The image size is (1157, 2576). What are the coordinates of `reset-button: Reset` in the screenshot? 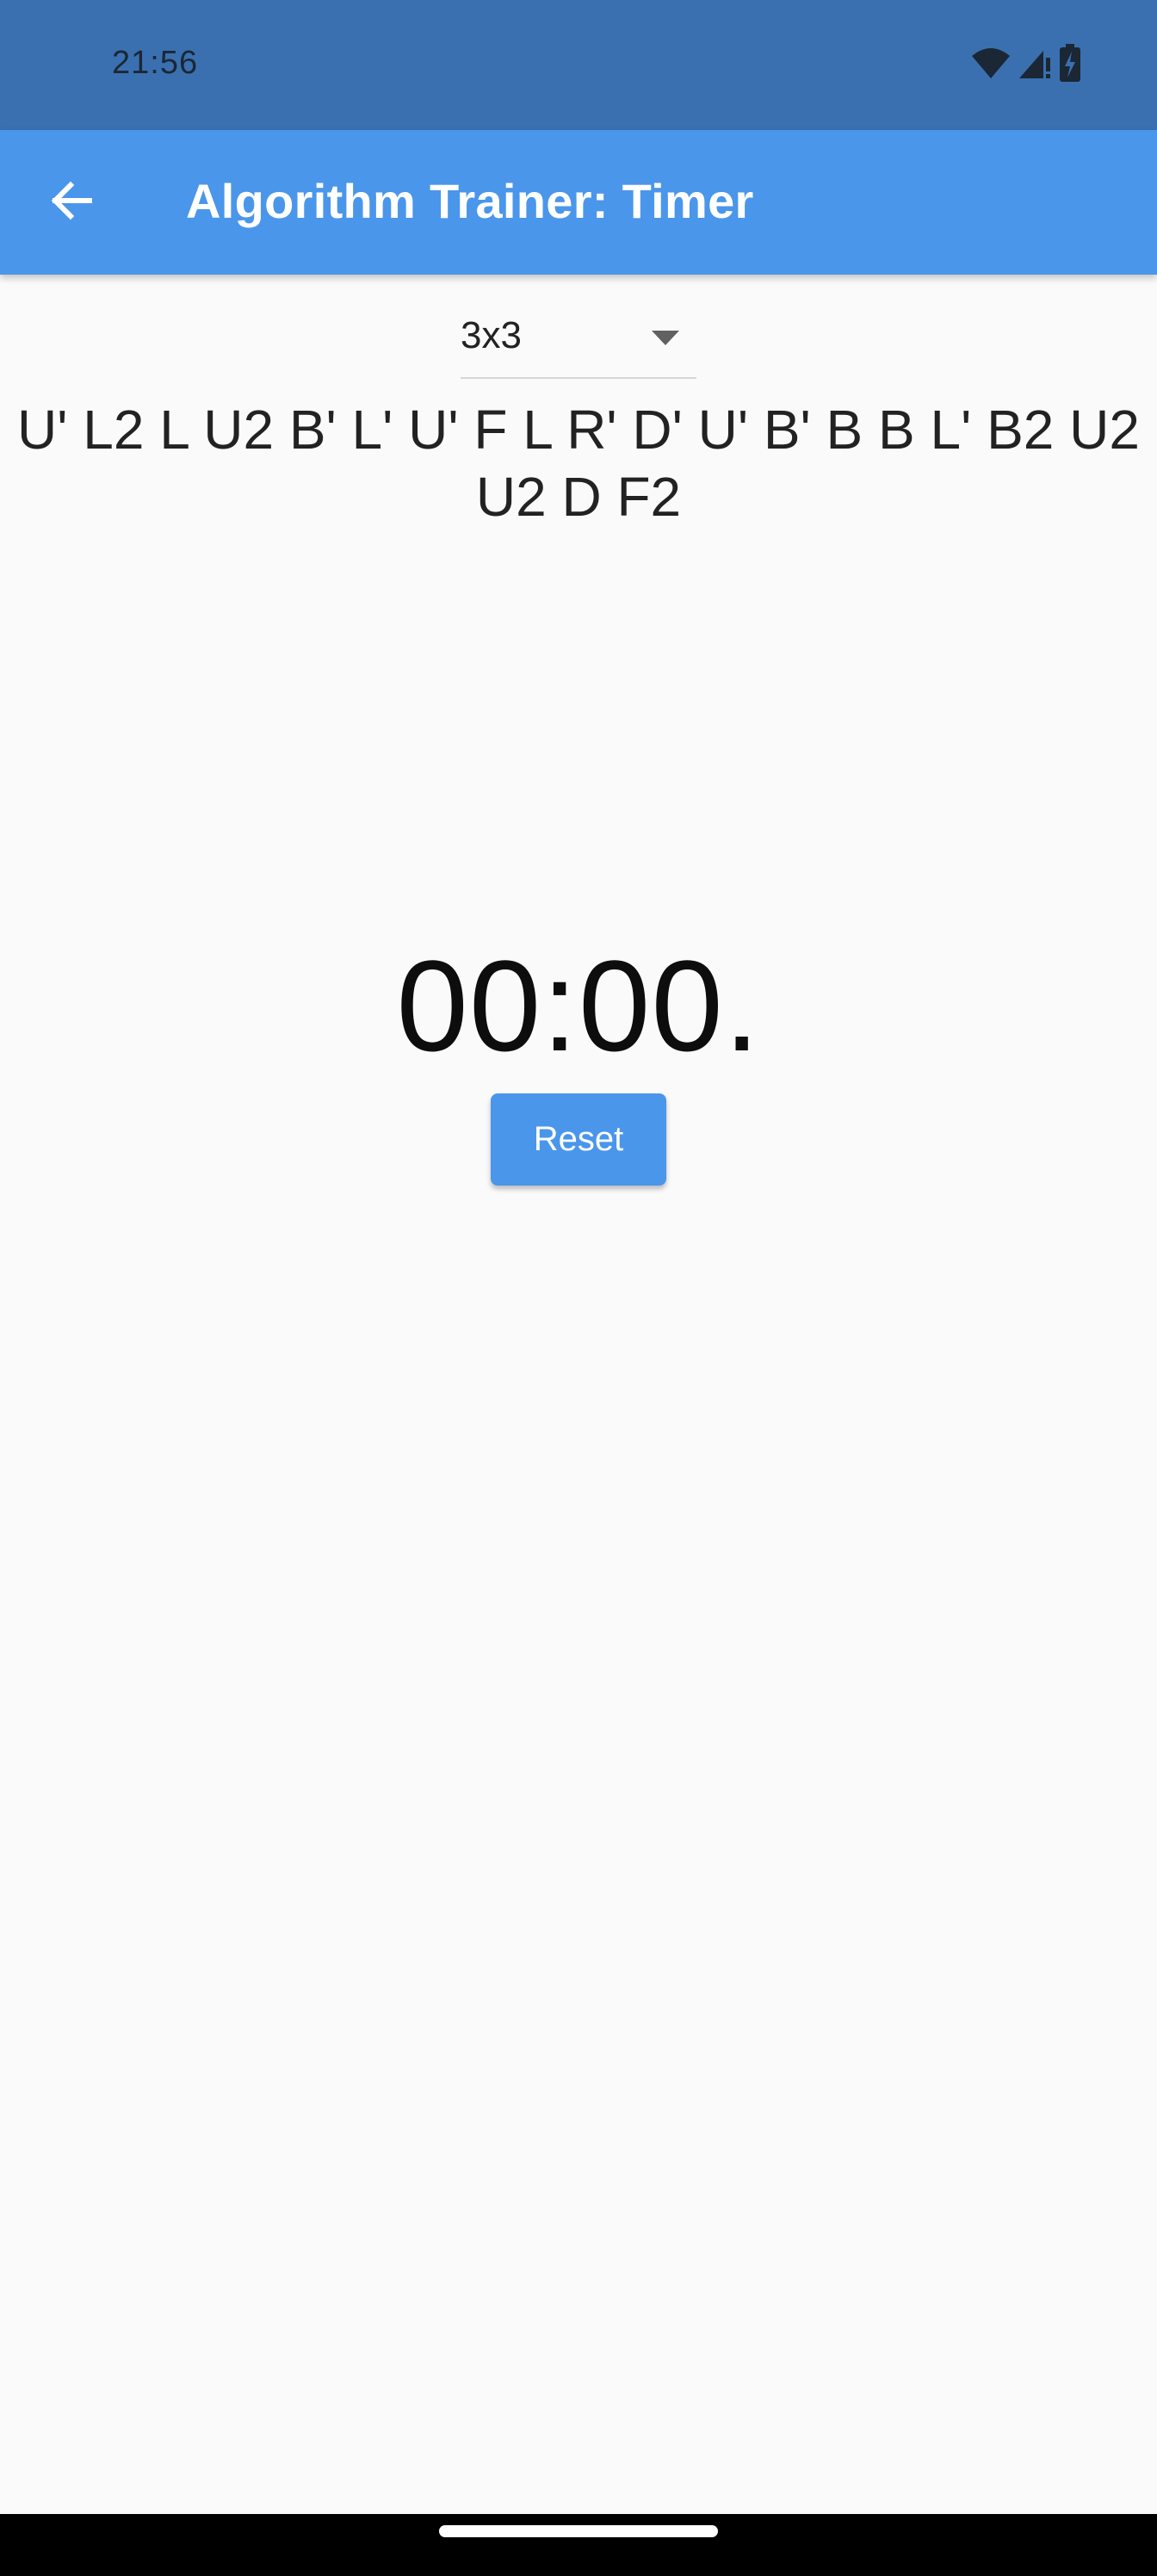 It's located at (579, 1139).